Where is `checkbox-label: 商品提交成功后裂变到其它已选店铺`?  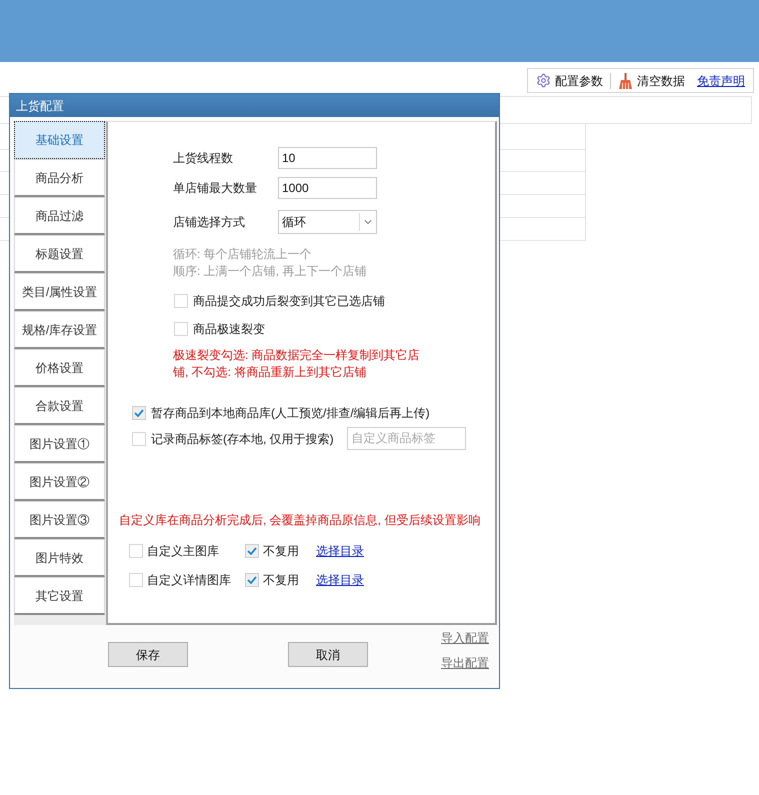
checkbox-label: 商品提交成功后裂变到其它已选店铺 is located at coordinates (289, 301).